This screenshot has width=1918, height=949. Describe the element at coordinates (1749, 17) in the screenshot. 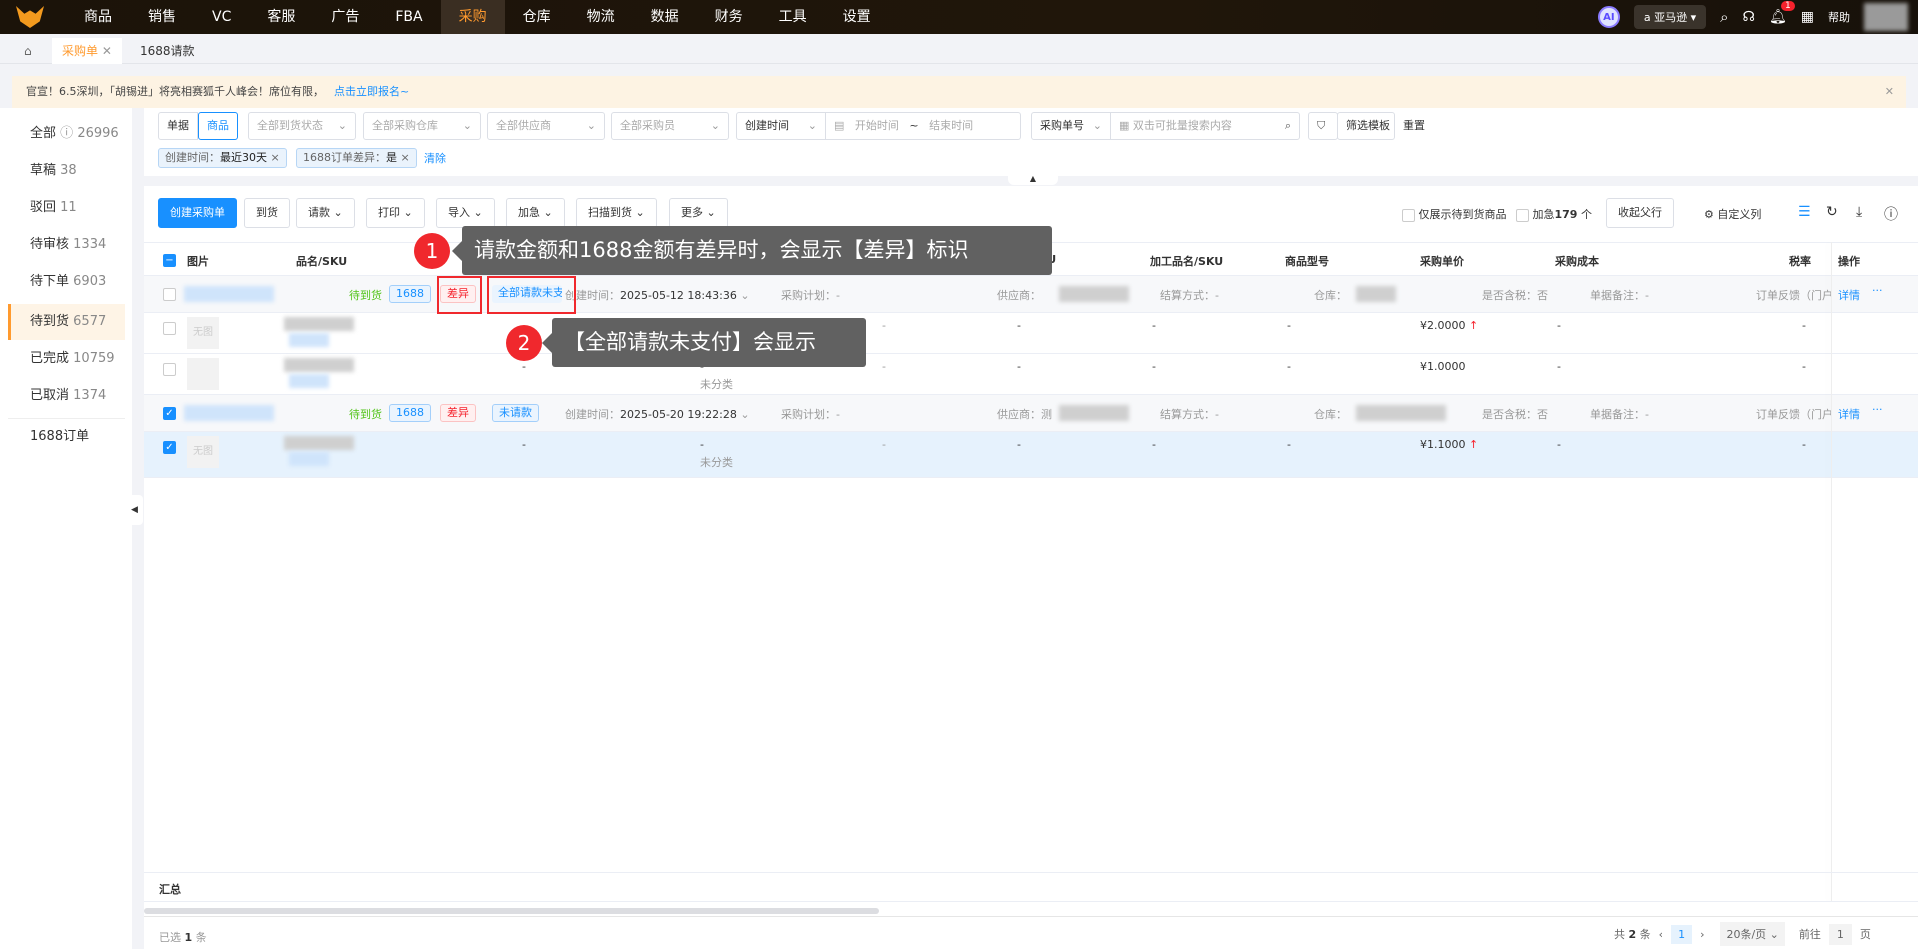

I see `headset-icon: ☊` at that location.